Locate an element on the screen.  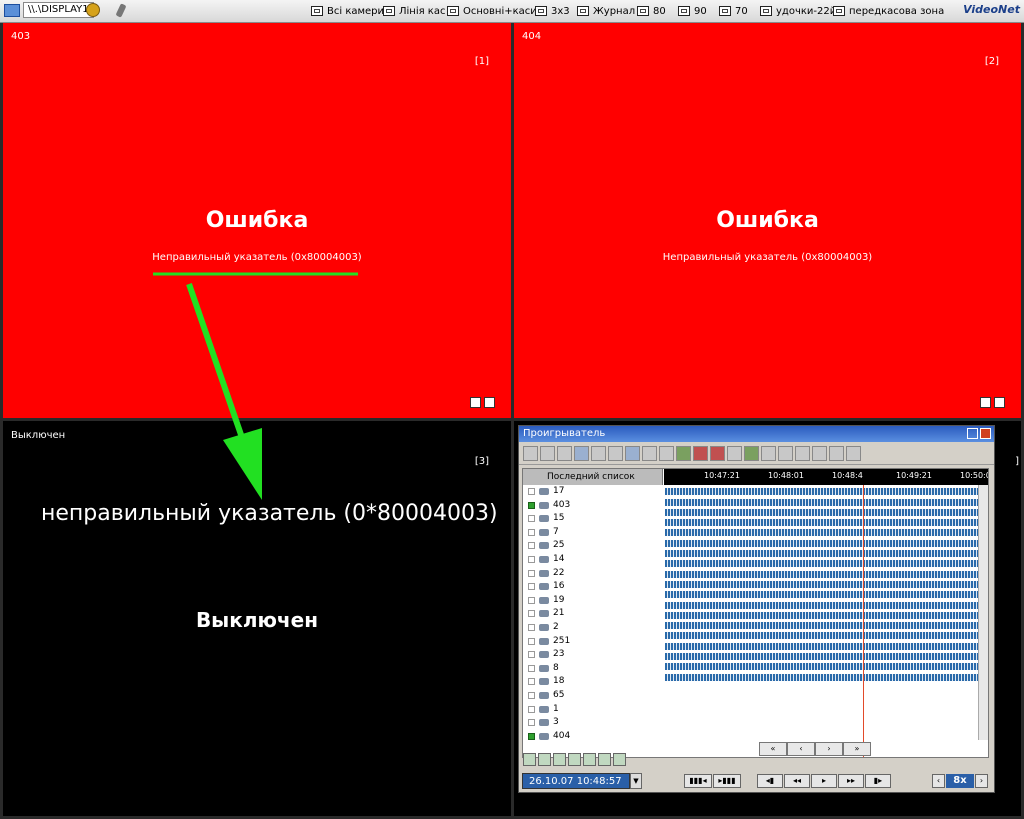
cell-menu-icon is located at coordinates (475, 402).